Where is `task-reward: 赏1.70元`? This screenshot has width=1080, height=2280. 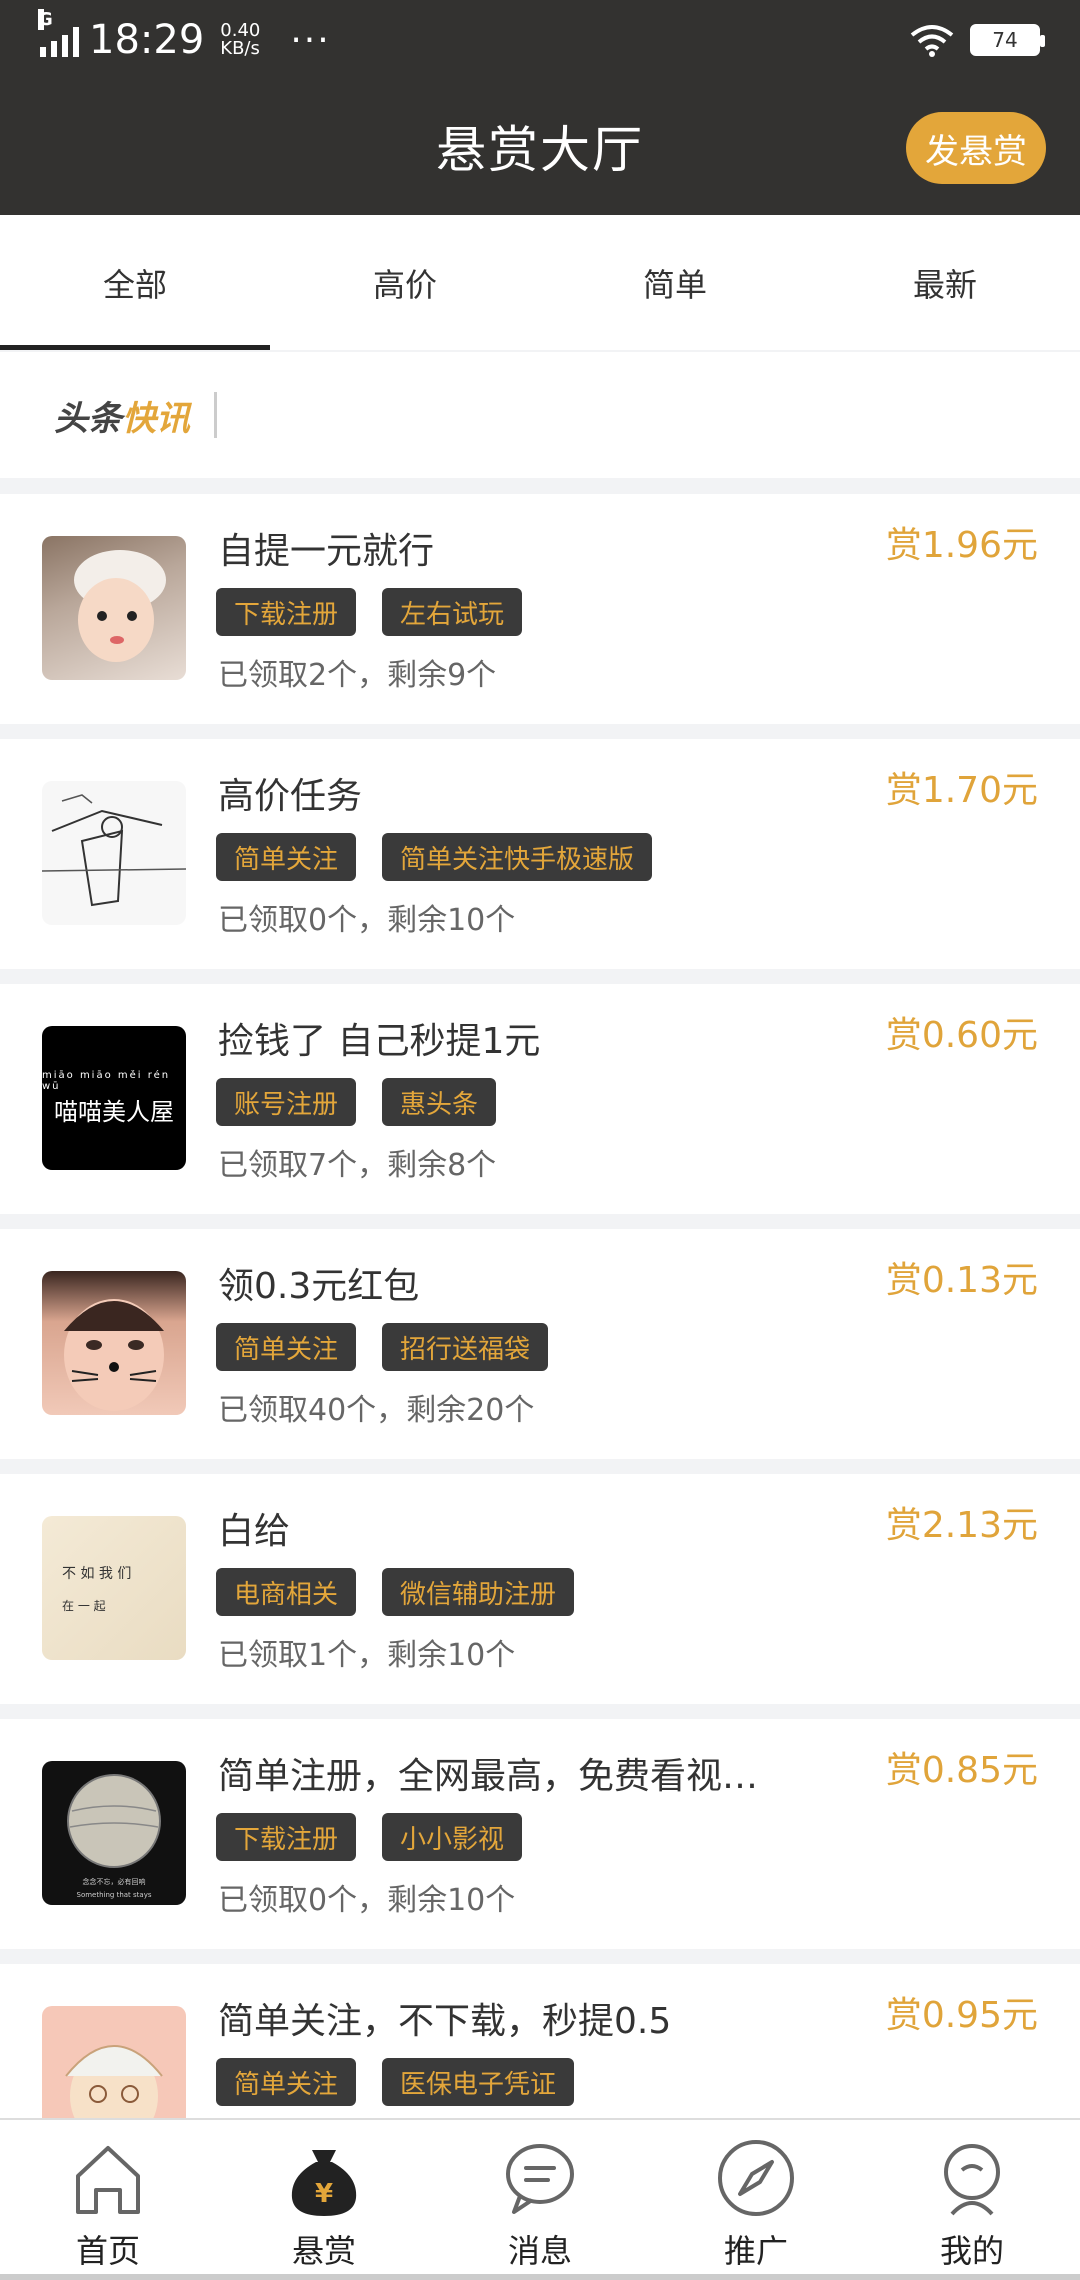
task-reward: 赏1.70元 is located at coordinates (961, 790).